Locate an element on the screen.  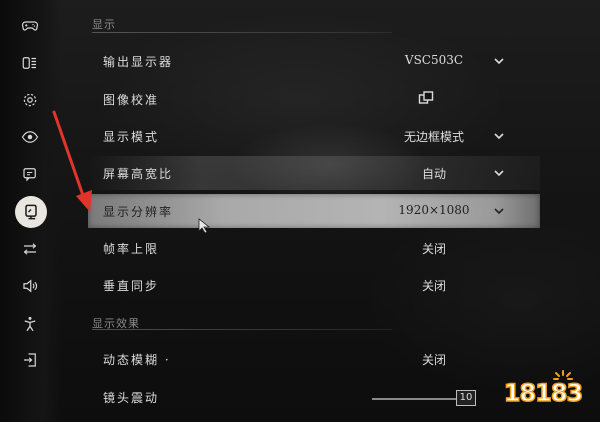
sidebar-item-accessibility is located at coordinates (30, 324).